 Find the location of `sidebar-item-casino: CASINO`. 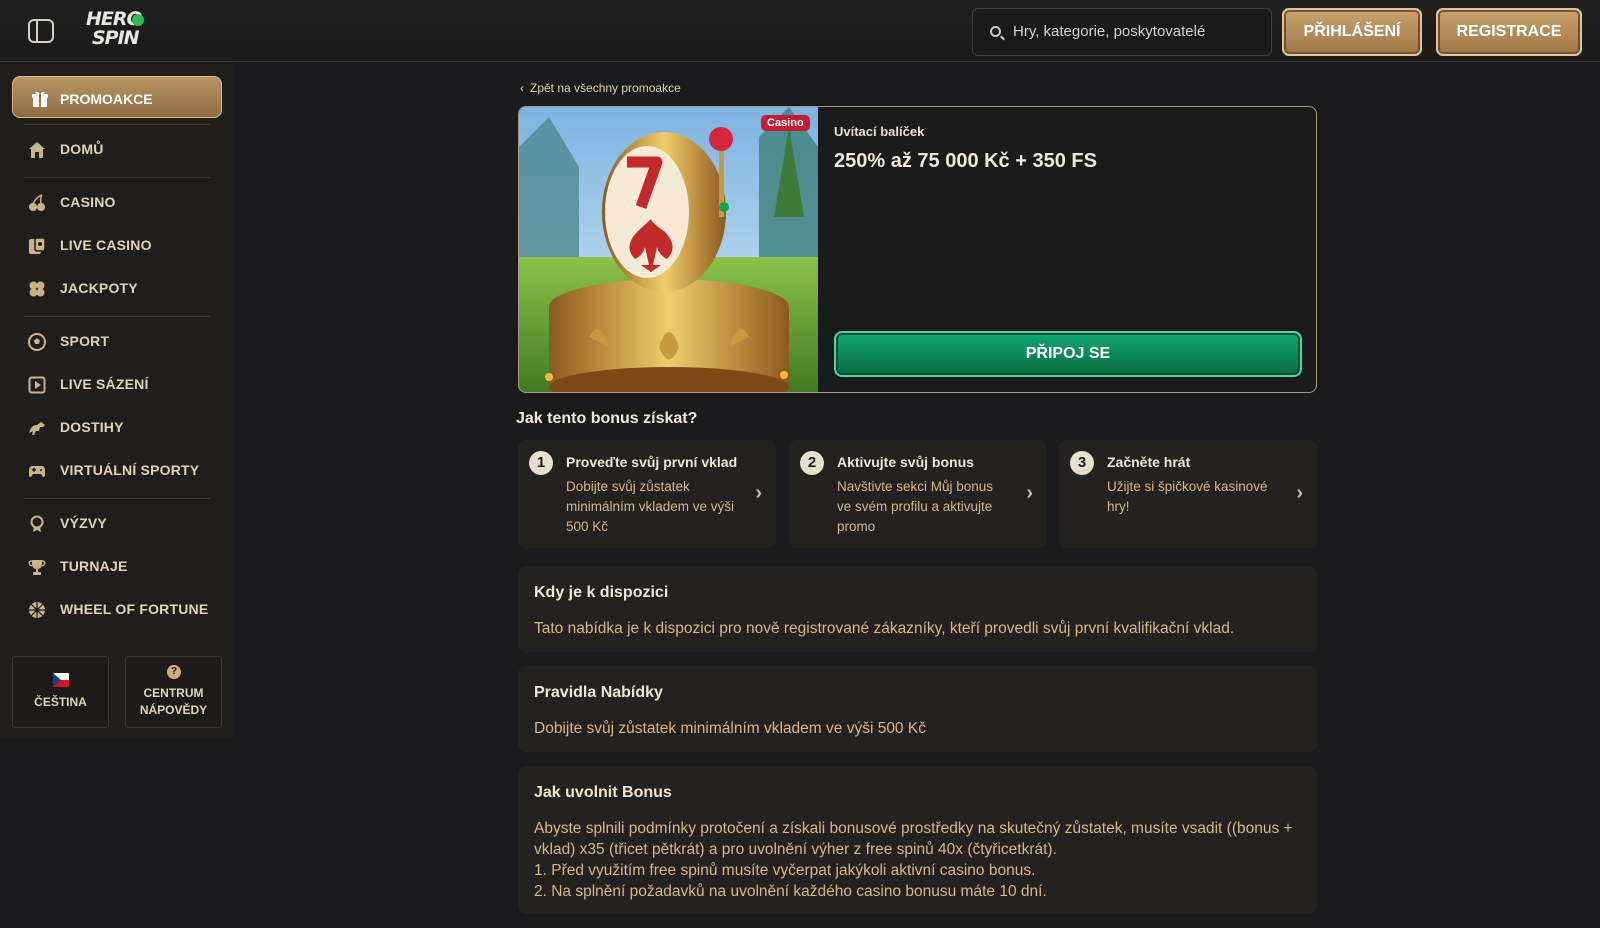

sidebar-item-casino: CASINO is located at coordinates (123, 203).